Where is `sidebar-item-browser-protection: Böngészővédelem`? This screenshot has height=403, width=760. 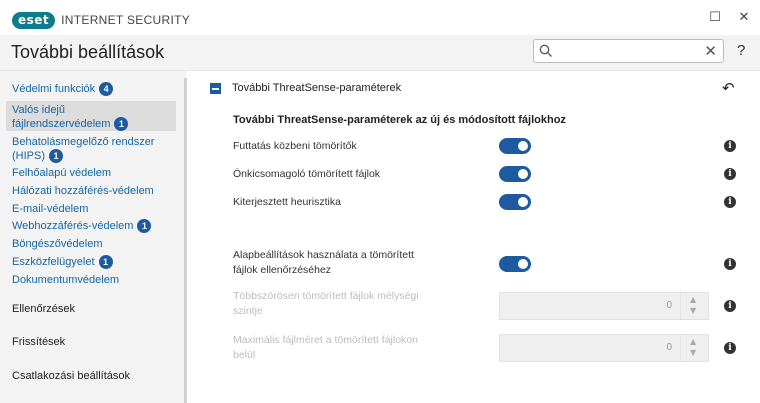
sidebar-item-browser-protection: Böngészővédelem is located at coordinates (57, 244).